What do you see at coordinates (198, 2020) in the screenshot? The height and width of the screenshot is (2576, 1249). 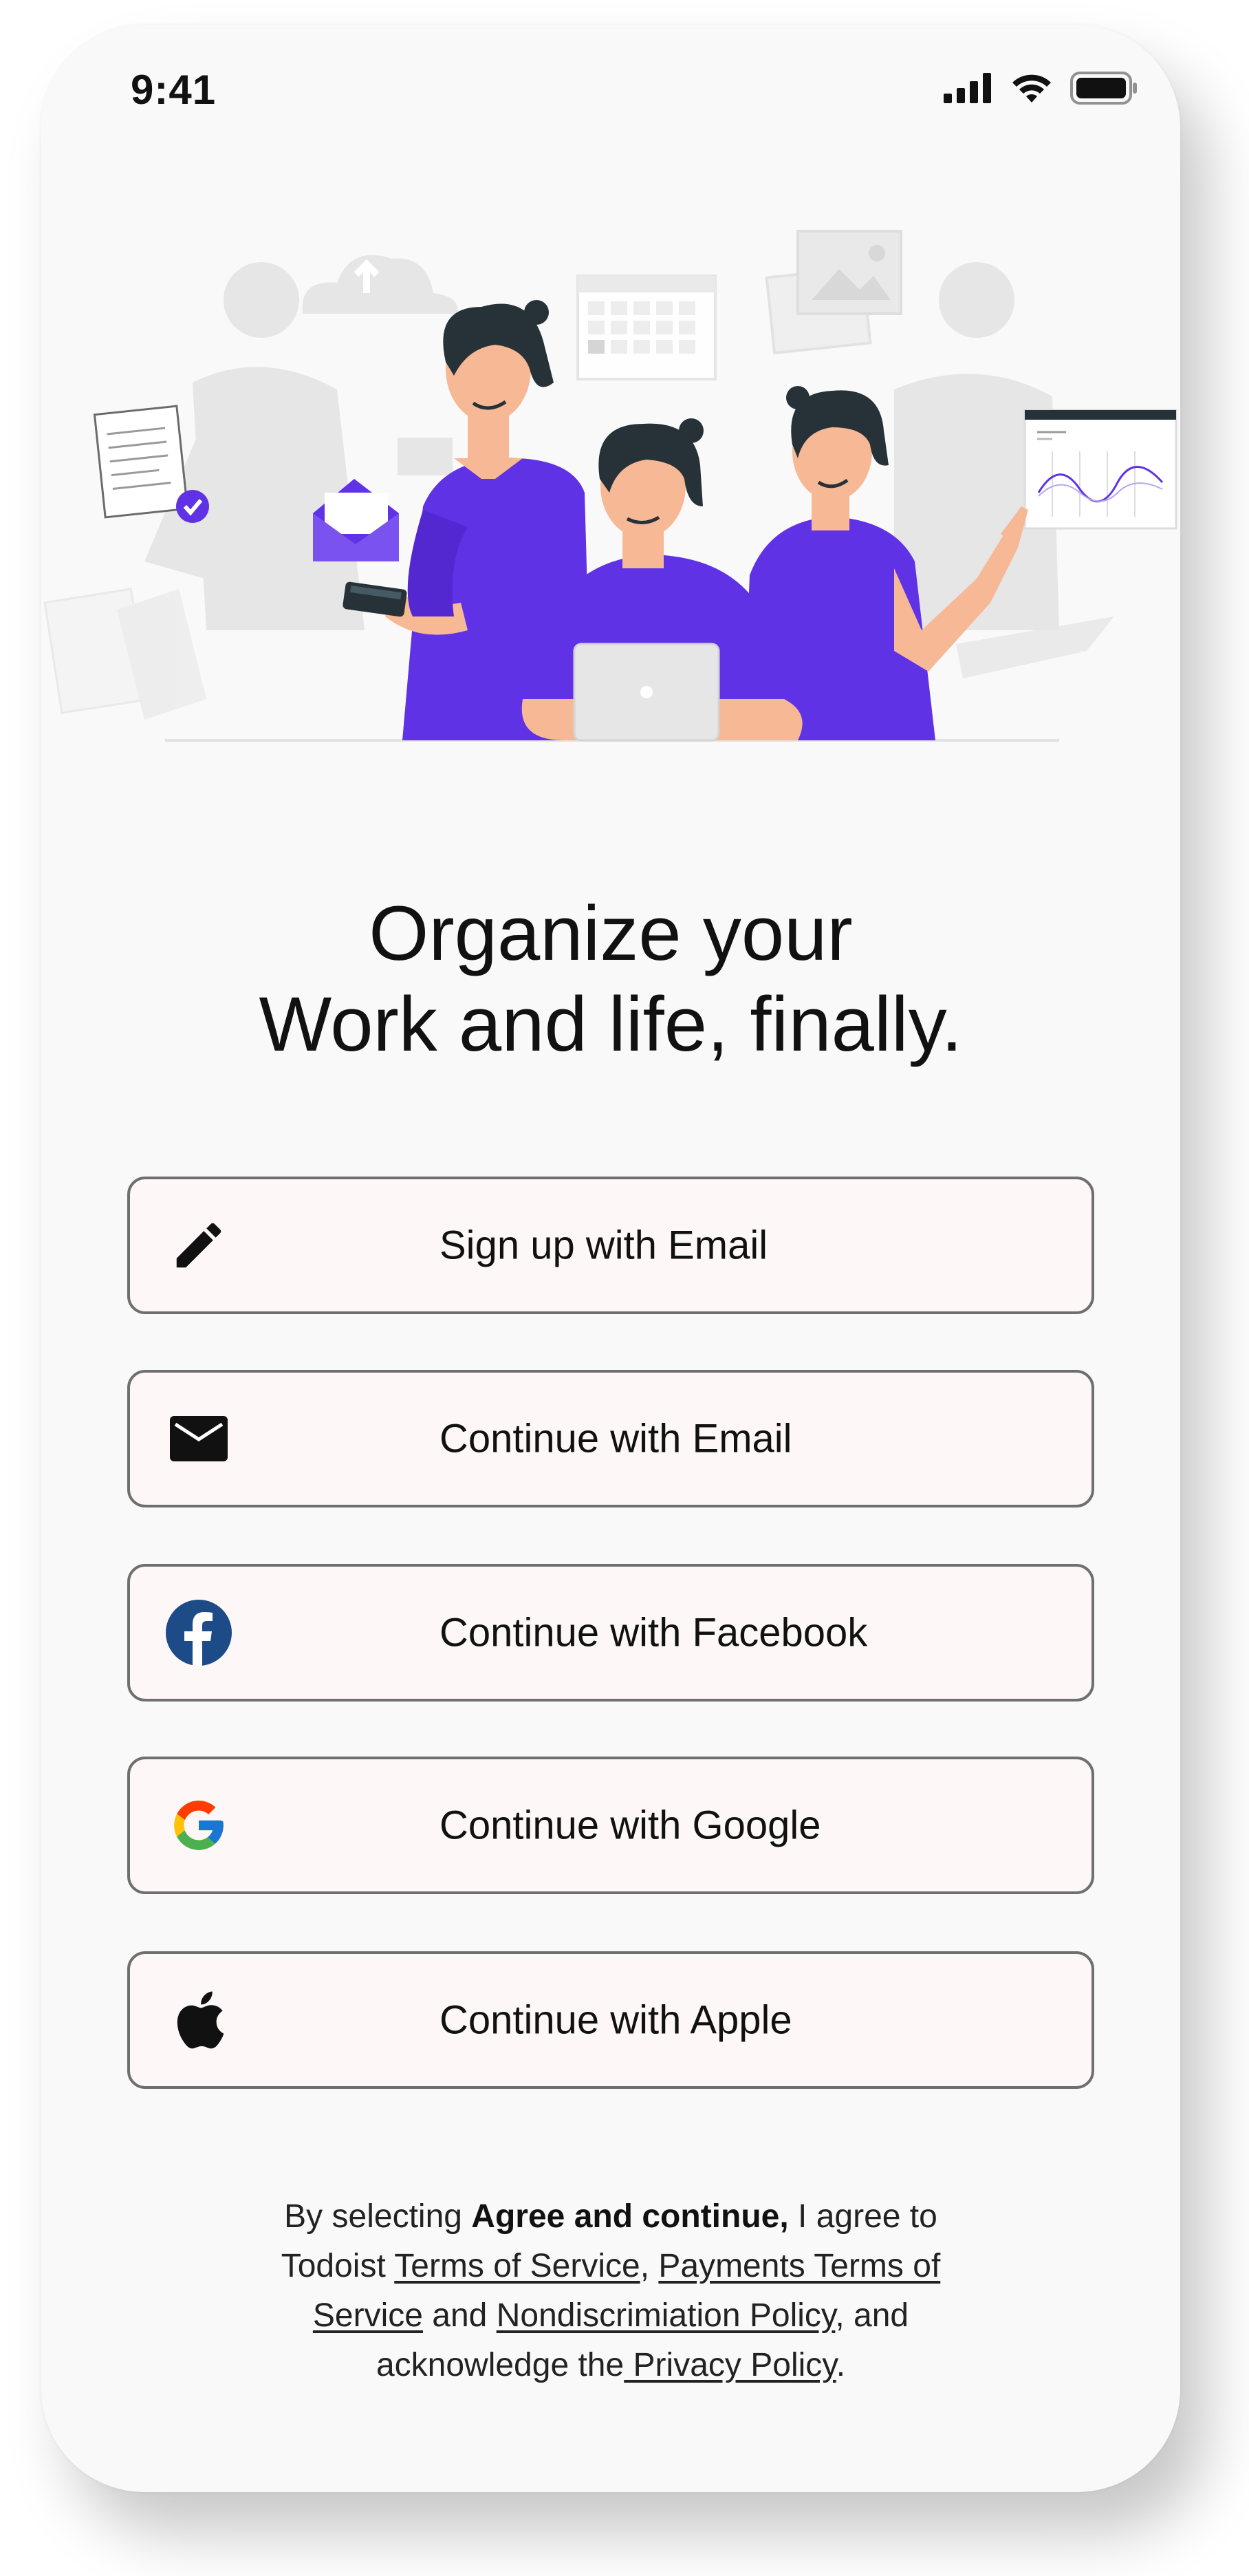 I see `apple-icon` at bounding box center [198, 2020].